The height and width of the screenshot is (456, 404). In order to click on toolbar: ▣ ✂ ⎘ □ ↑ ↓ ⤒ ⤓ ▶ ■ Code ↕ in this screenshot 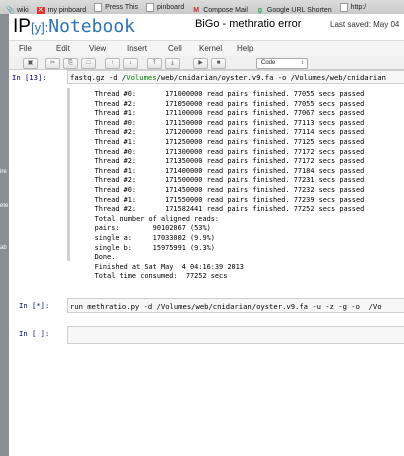, I will do `click(206, 63)`.